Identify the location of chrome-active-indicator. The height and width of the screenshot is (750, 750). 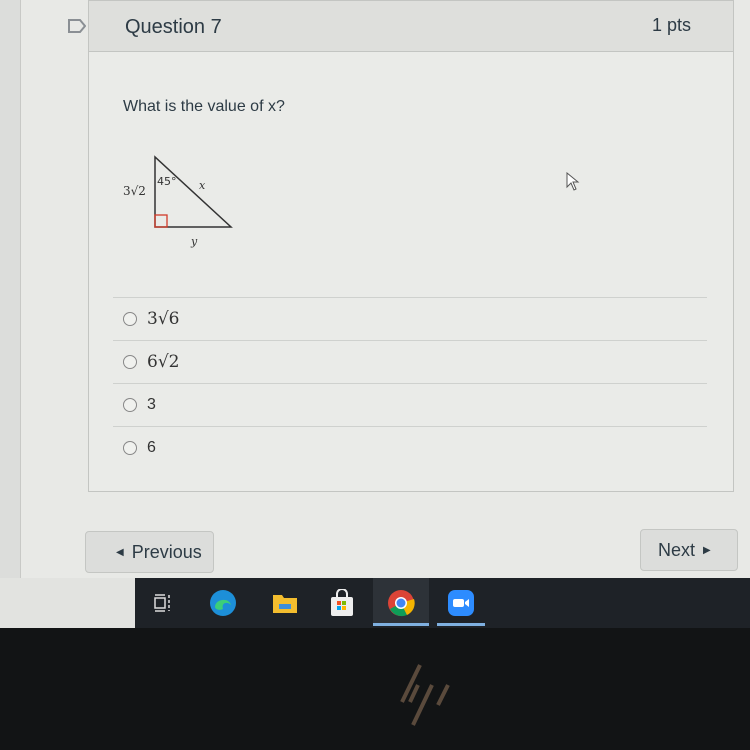
(401, 624).